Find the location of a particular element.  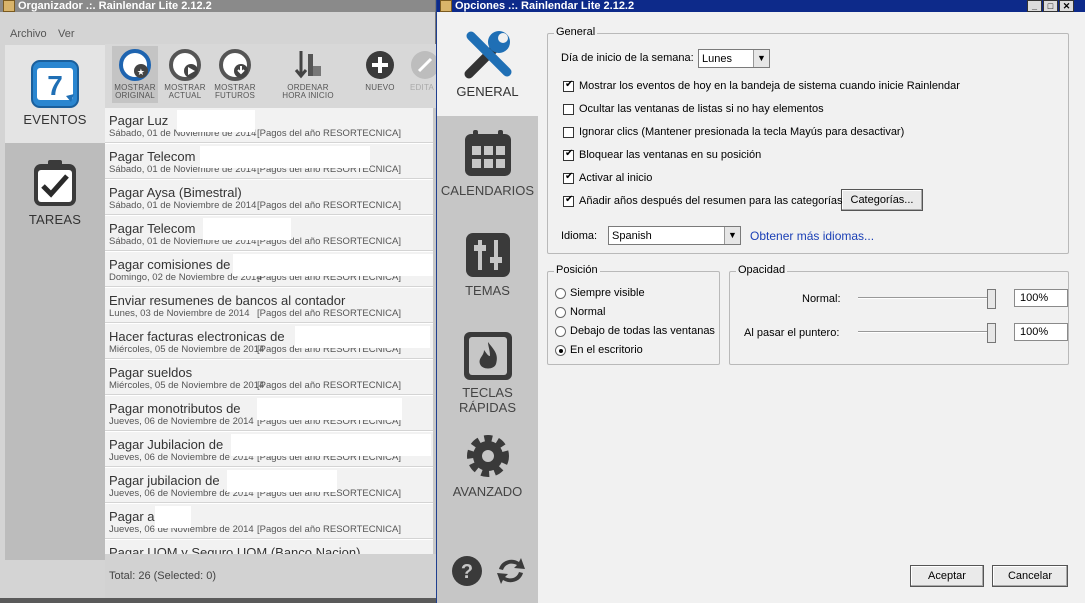

organizer-titlebar: Organizador .:. Rainlendar Lite 2.12.2 is located at coordinates (217, 6).